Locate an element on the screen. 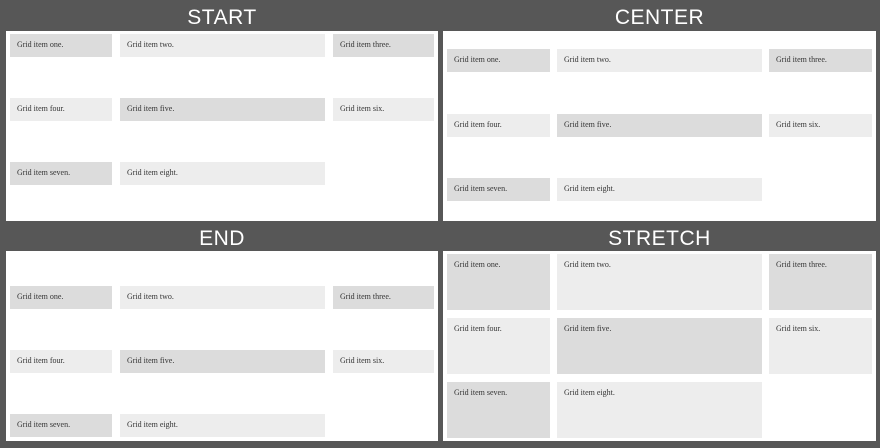  panel-title-end: END is located at coordinates (222, 238).